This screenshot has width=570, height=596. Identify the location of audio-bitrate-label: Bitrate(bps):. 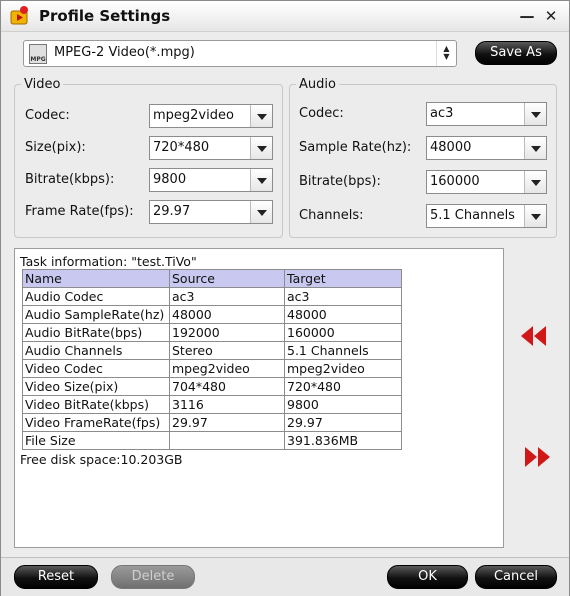
(340, 181).